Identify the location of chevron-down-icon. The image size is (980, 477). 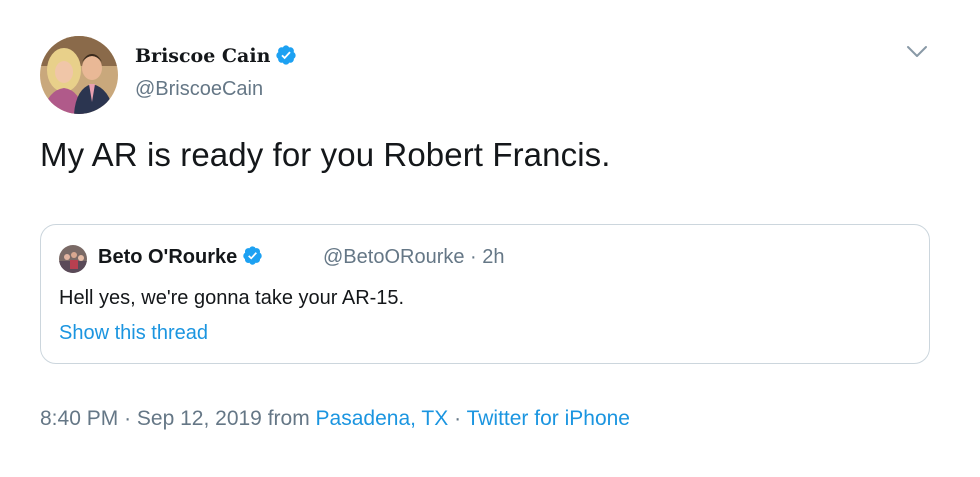
(917, 52).